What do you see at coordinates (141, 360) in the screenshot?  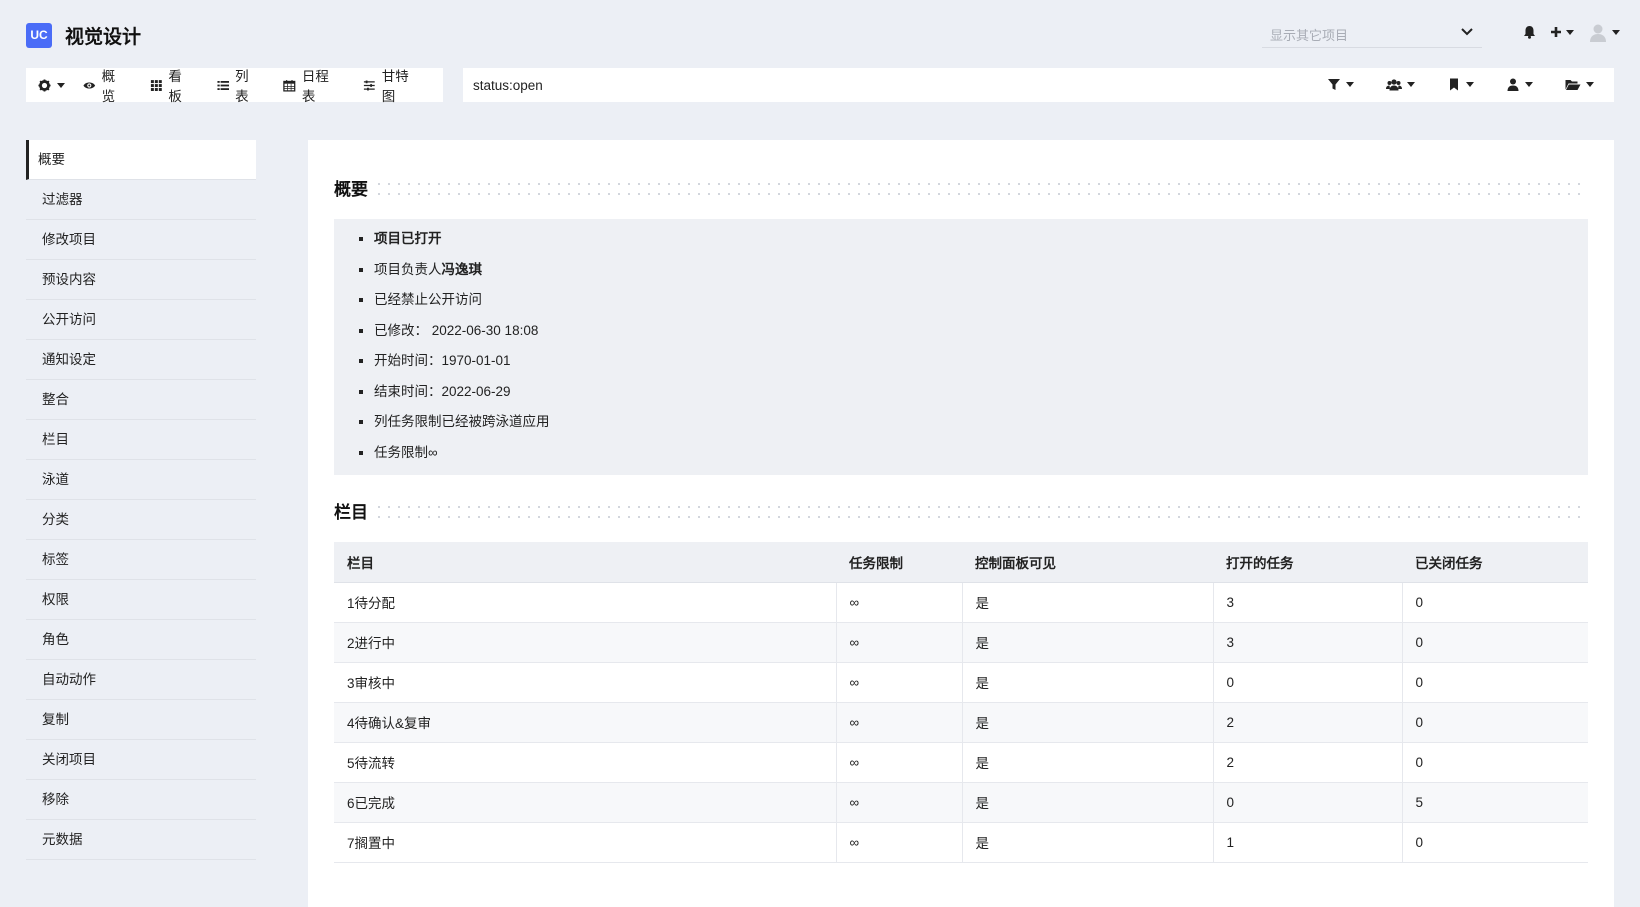 I see `sidebar-item-notifications: 通知设定` at bounding box center [141, 360].